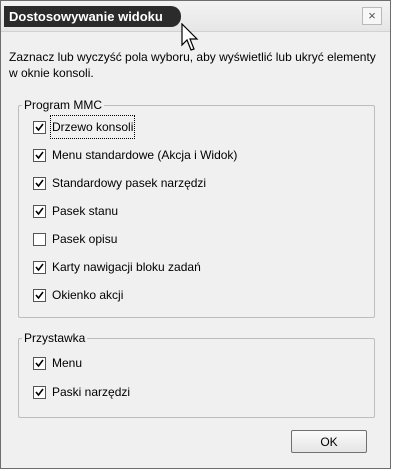  I want to click on checkbox-label: Pasek stanu, so click(85, 211).